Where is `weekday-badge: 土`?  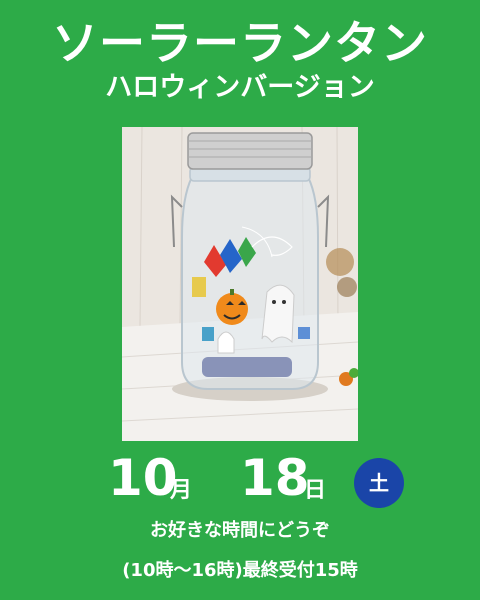 weekday-badge: 土 is located at coordinates (379, 483).